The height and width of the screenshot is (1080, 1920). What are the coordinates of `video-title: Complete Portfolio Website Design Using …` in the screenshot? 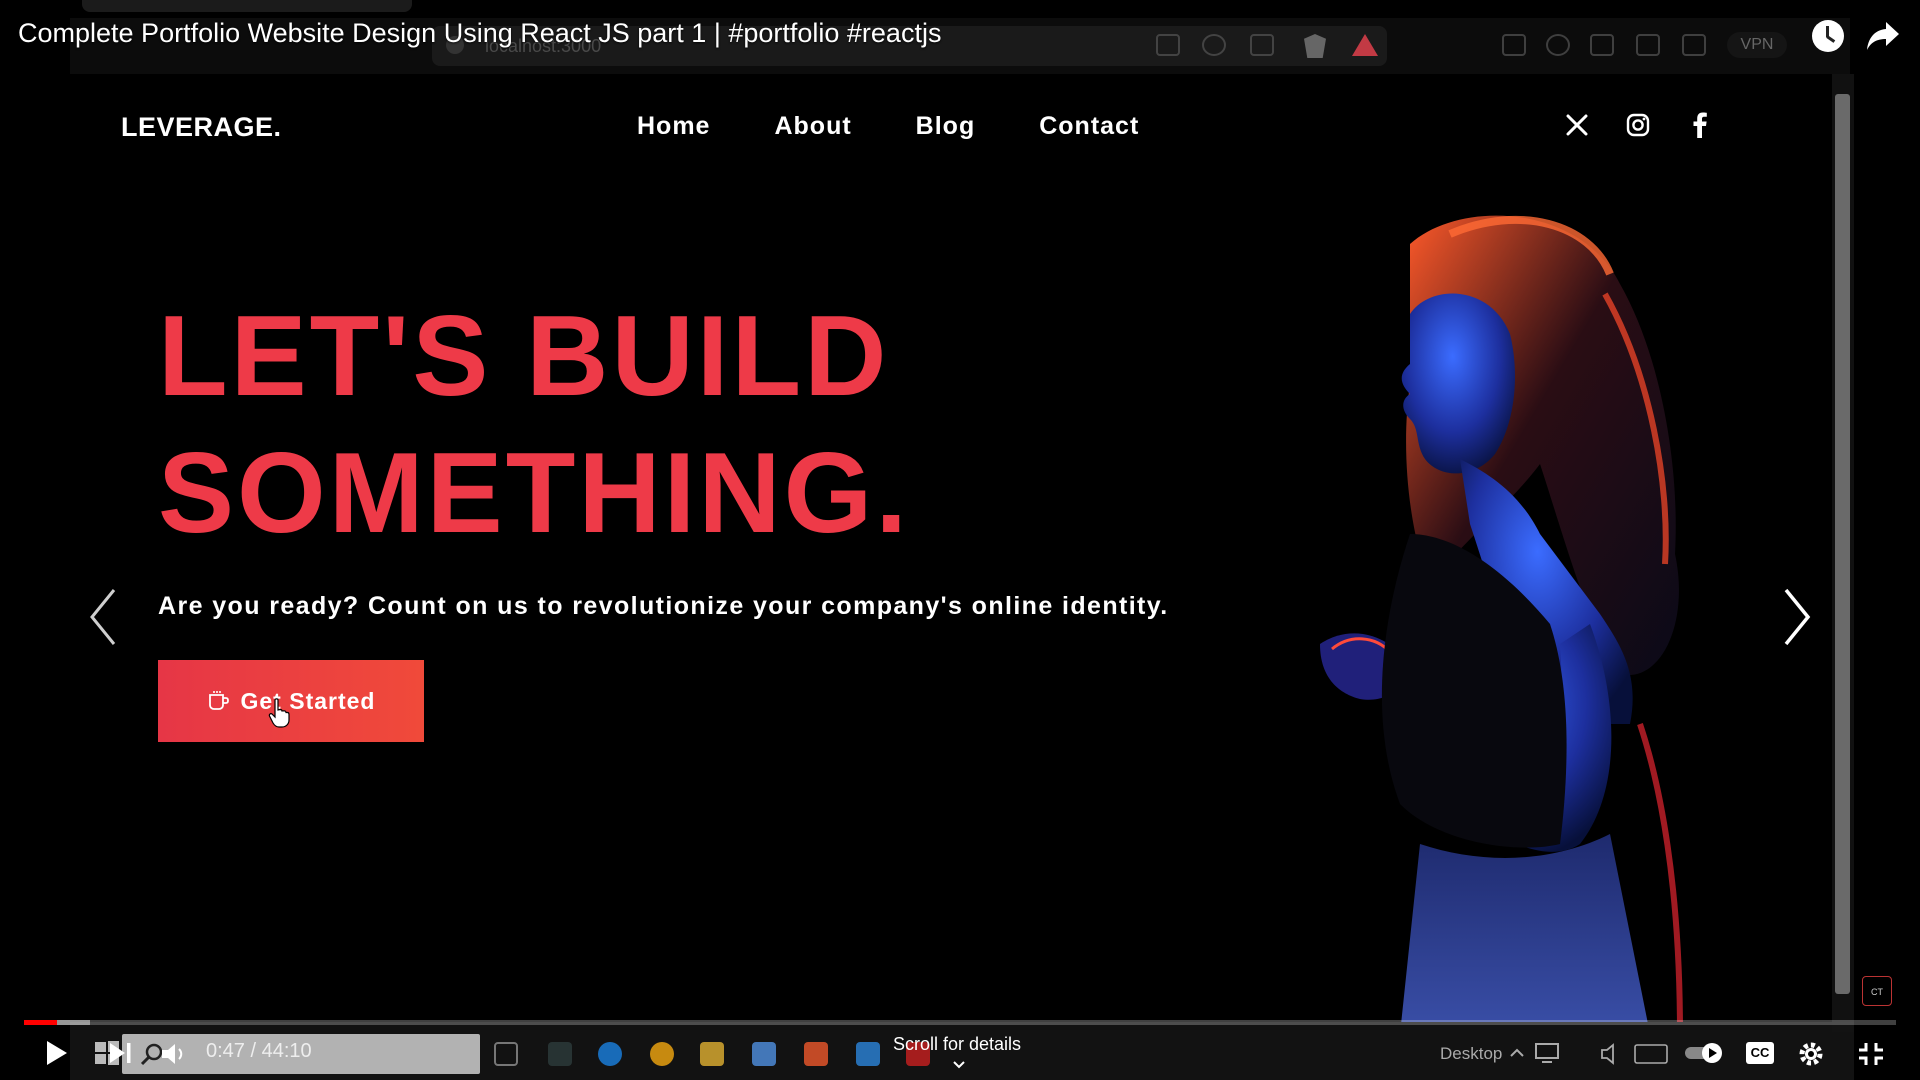 It's located at (480, 33).